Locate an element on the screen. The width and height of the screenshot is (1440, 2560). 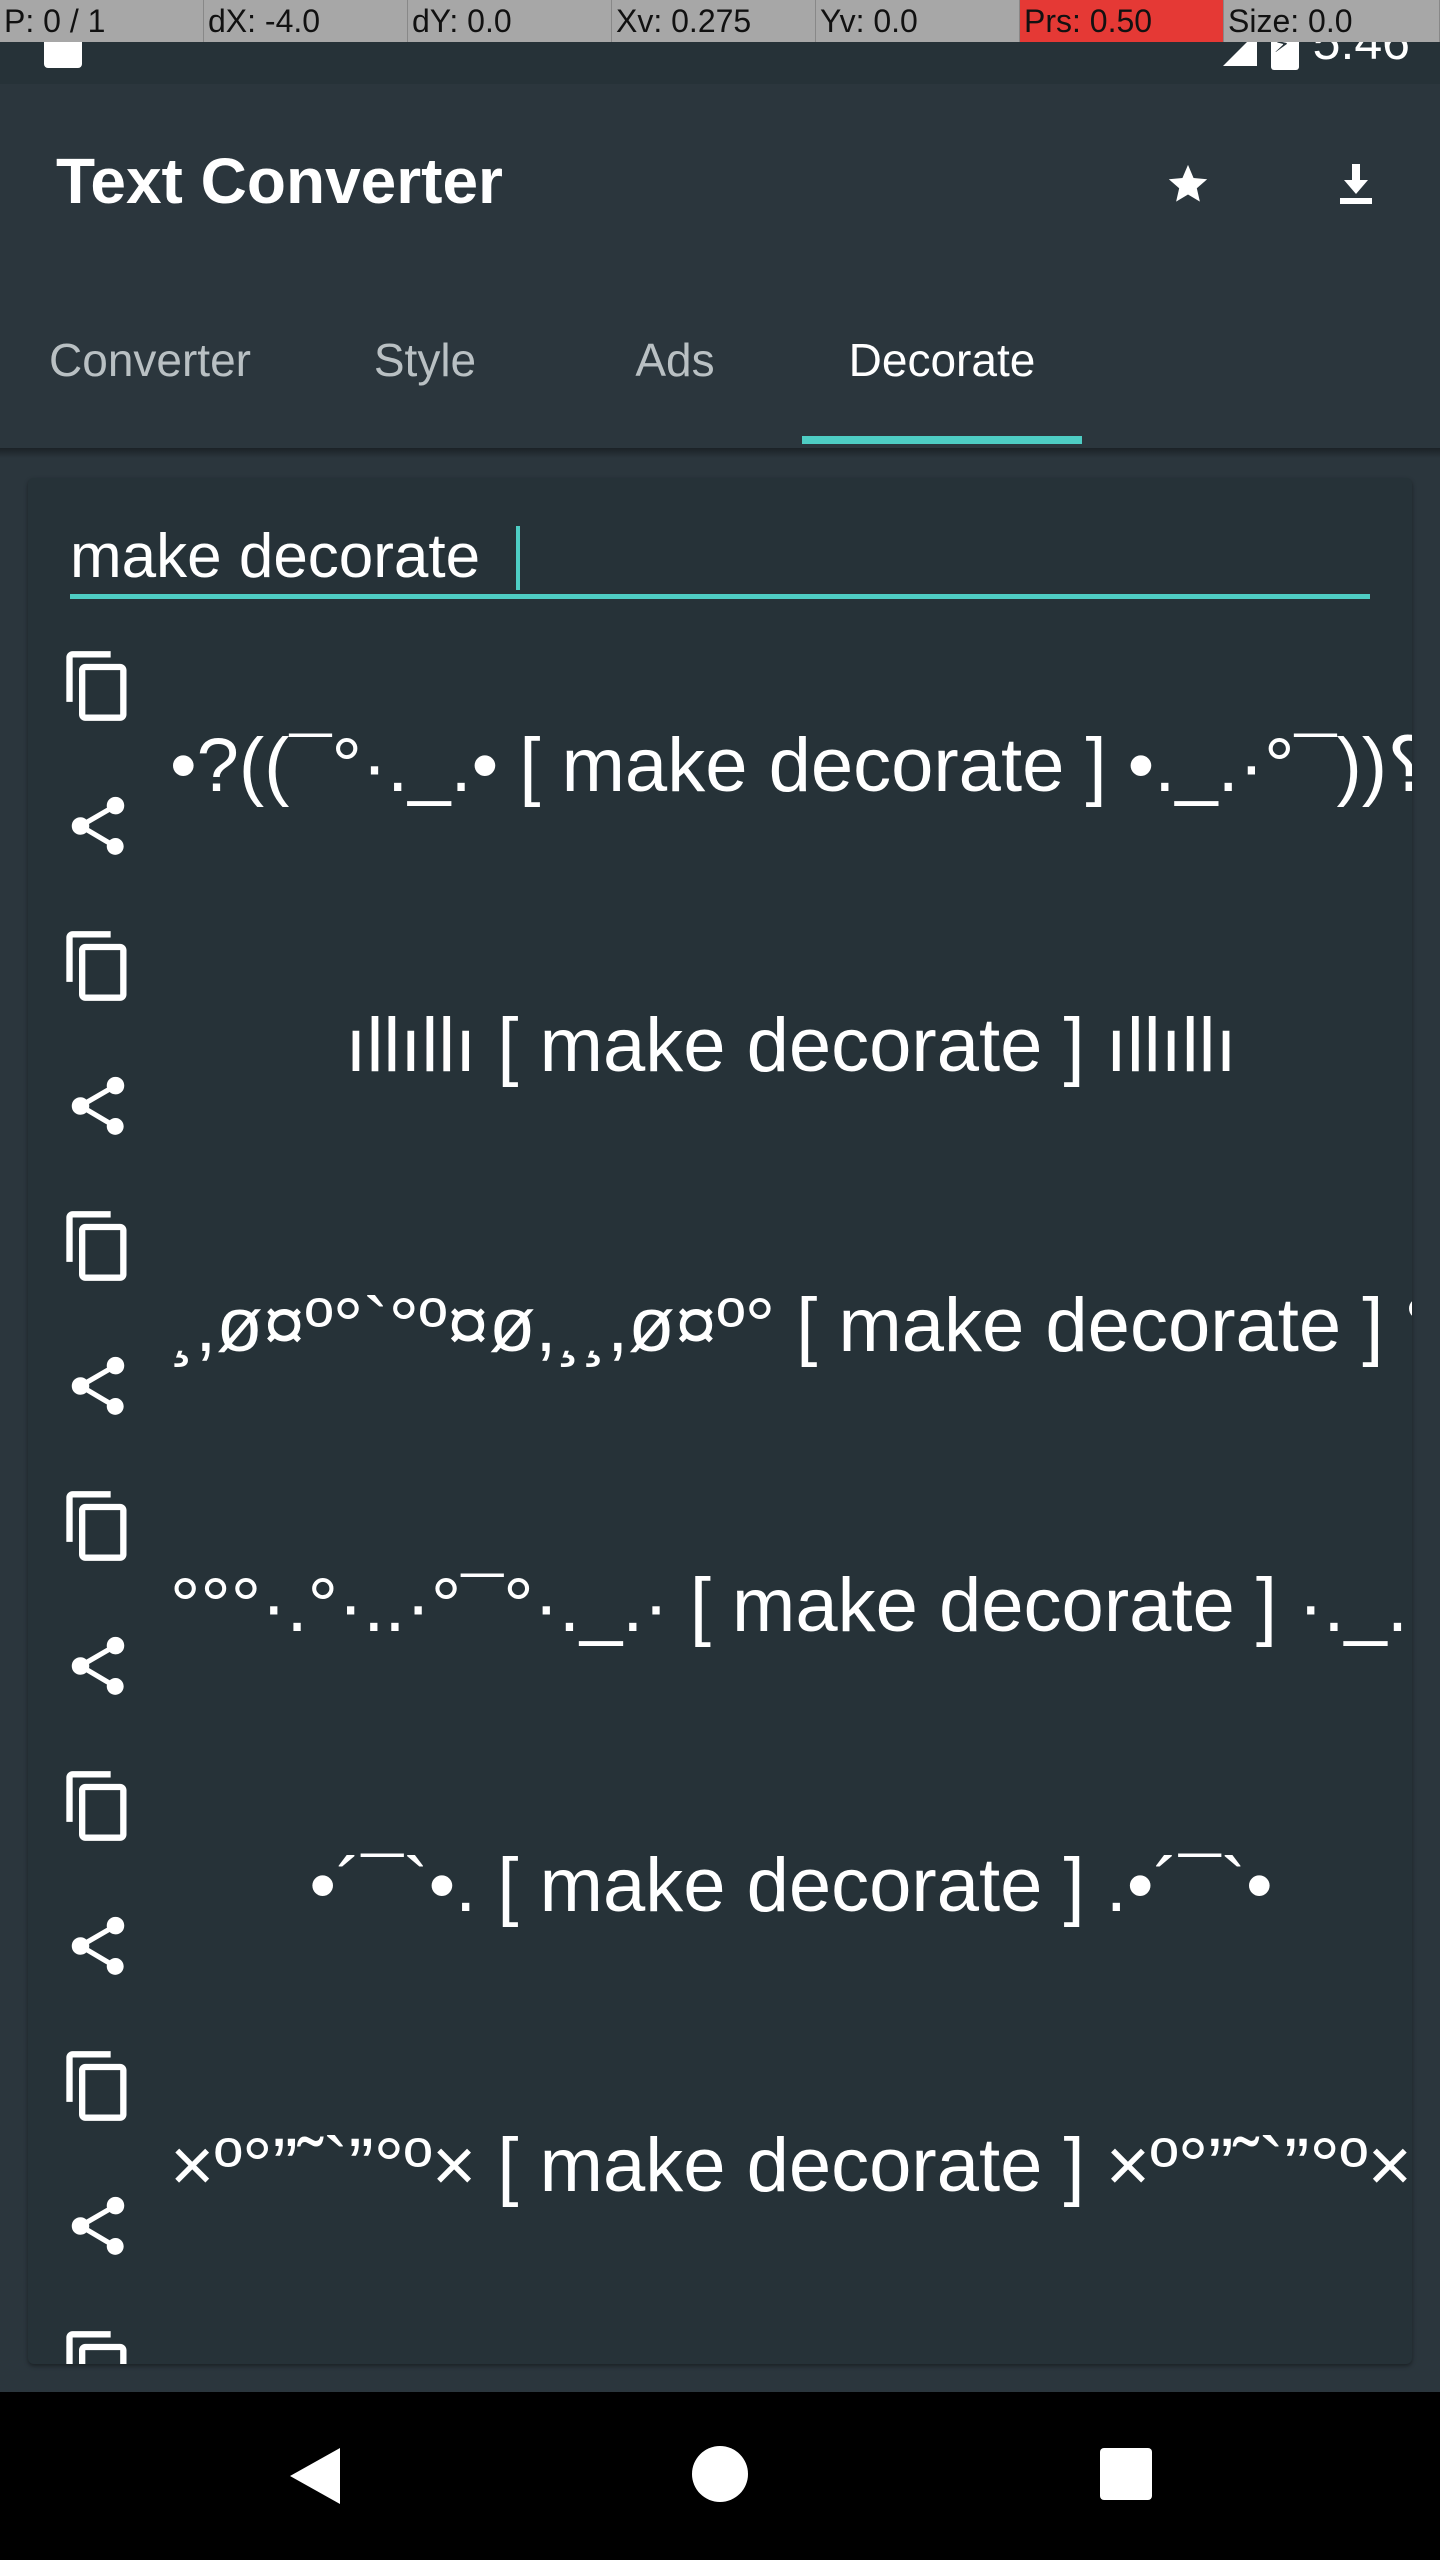
list-item: ×º°”˜`”°º× [ make decorate ] ×º°”˜`”°º× is located at coordinates (720, 2186).